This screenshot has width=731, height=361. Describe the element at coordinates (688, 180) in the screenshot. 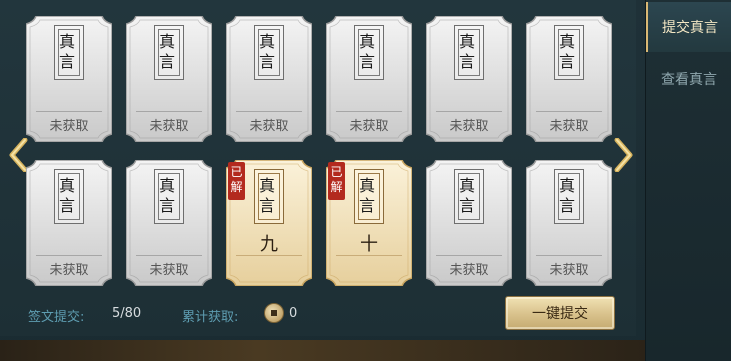

I see `sidebar: 提交真言 查看真言` at that location.